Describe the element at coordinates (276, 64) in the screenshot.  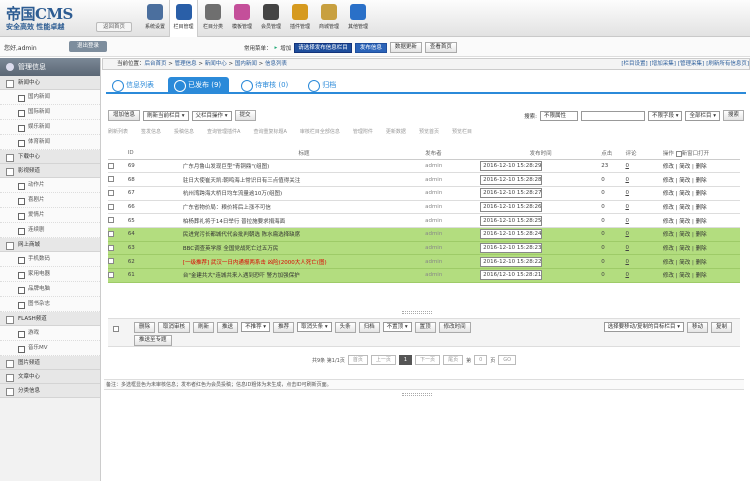
I see `breadcrumb-link: 信息列表` at that location.